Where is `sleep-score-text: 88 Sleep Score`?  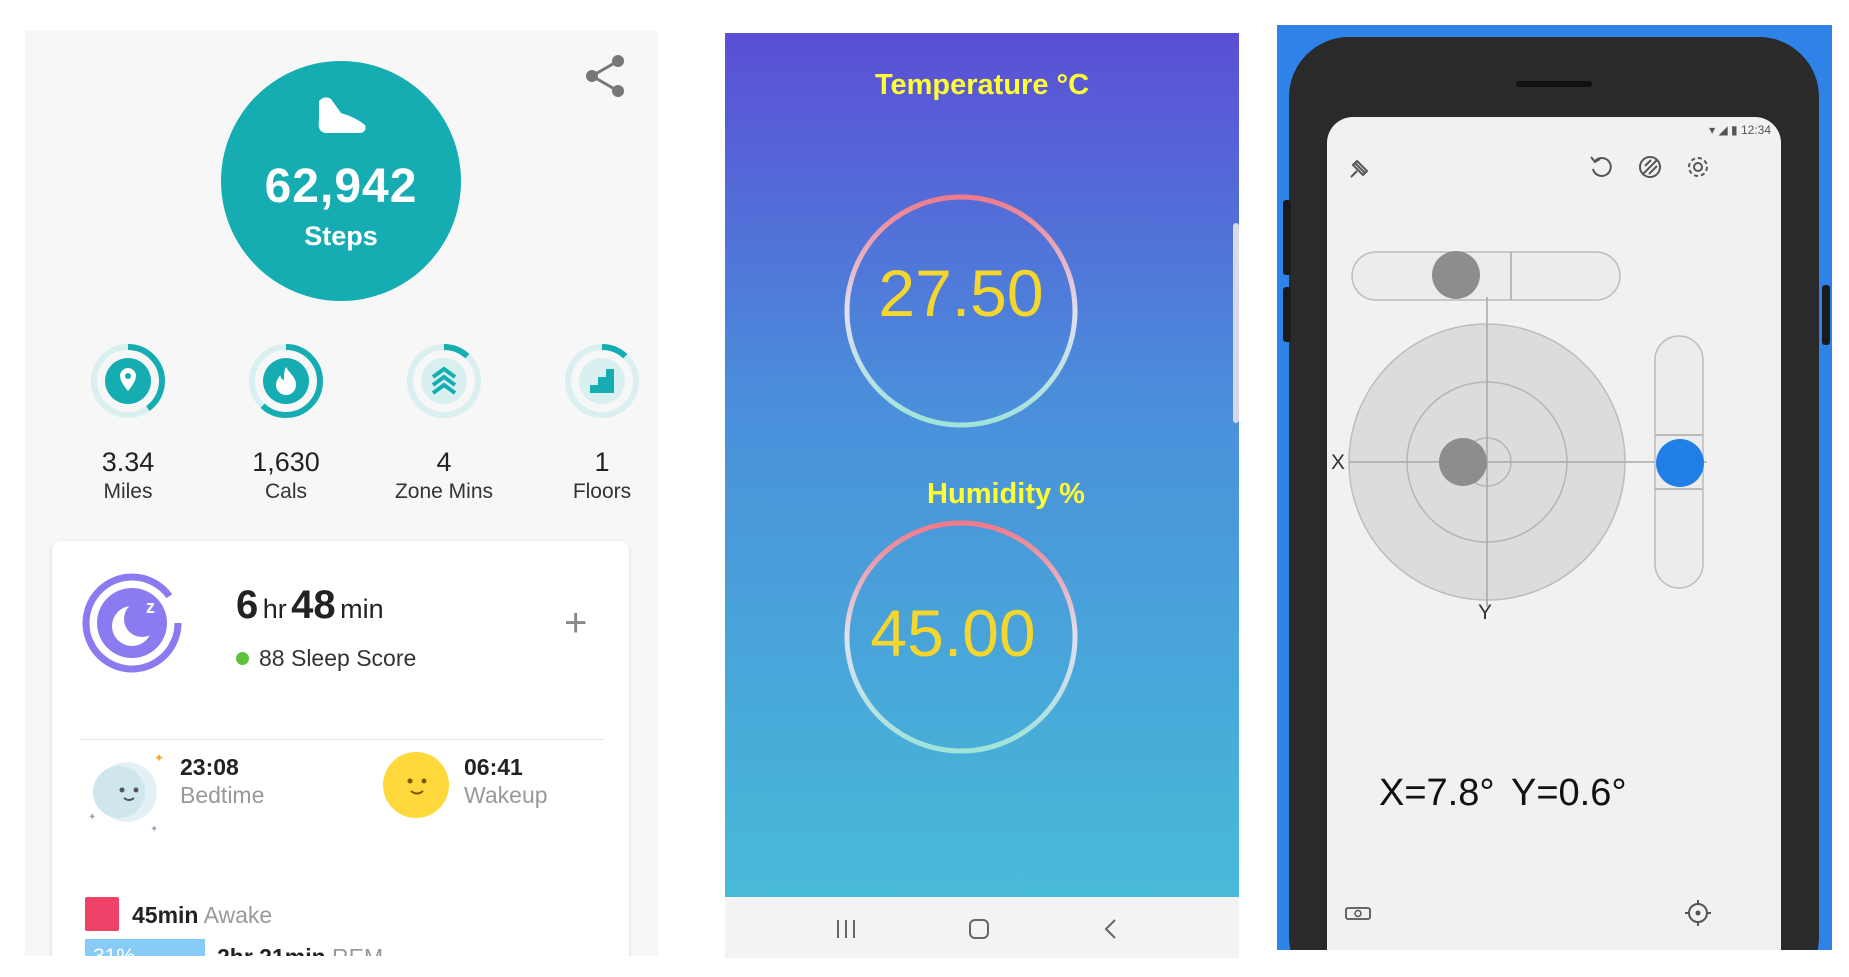 sleep-score-text: 88 Sleep Score is located at coordinates (338, 658).